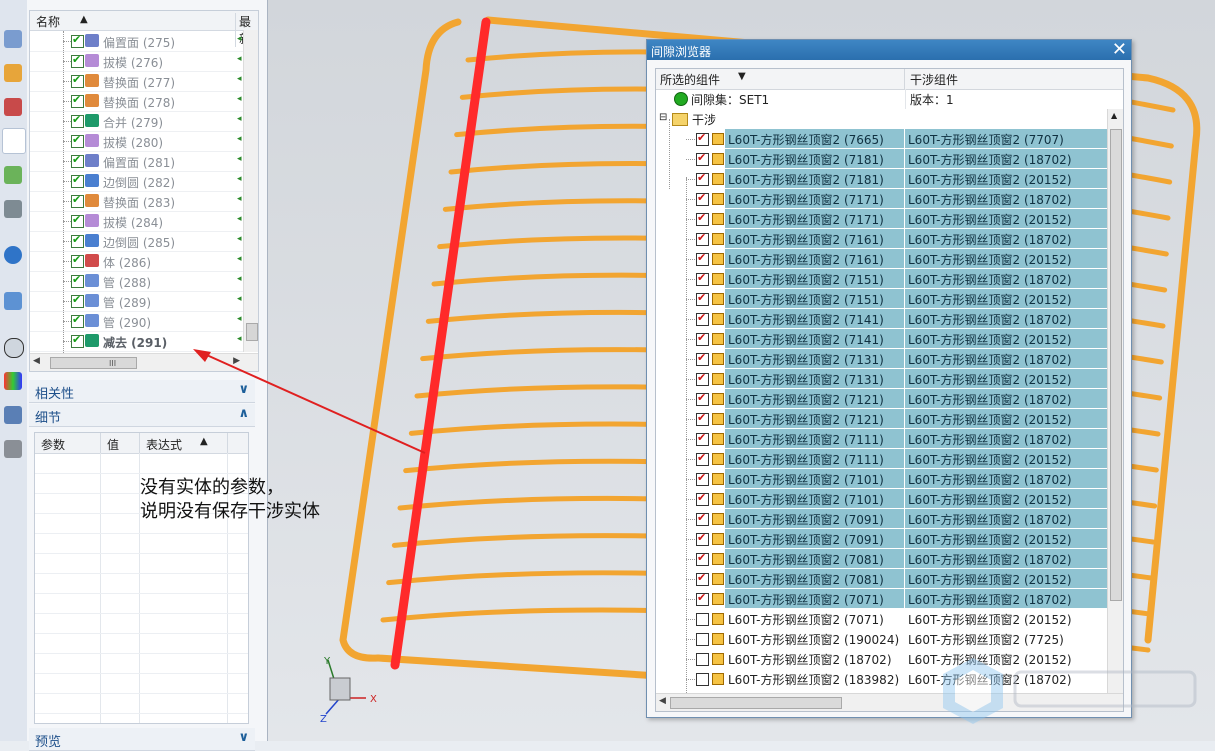 The image size is (1215, 751). What do you see at coordinates (881, 439) in the screenshot?
I see `interference-row: L60T-方形钢丝顶窗2 (7111)L60T-方形钢丝顶窗2 (18702)` at bounding box center [881, 439].